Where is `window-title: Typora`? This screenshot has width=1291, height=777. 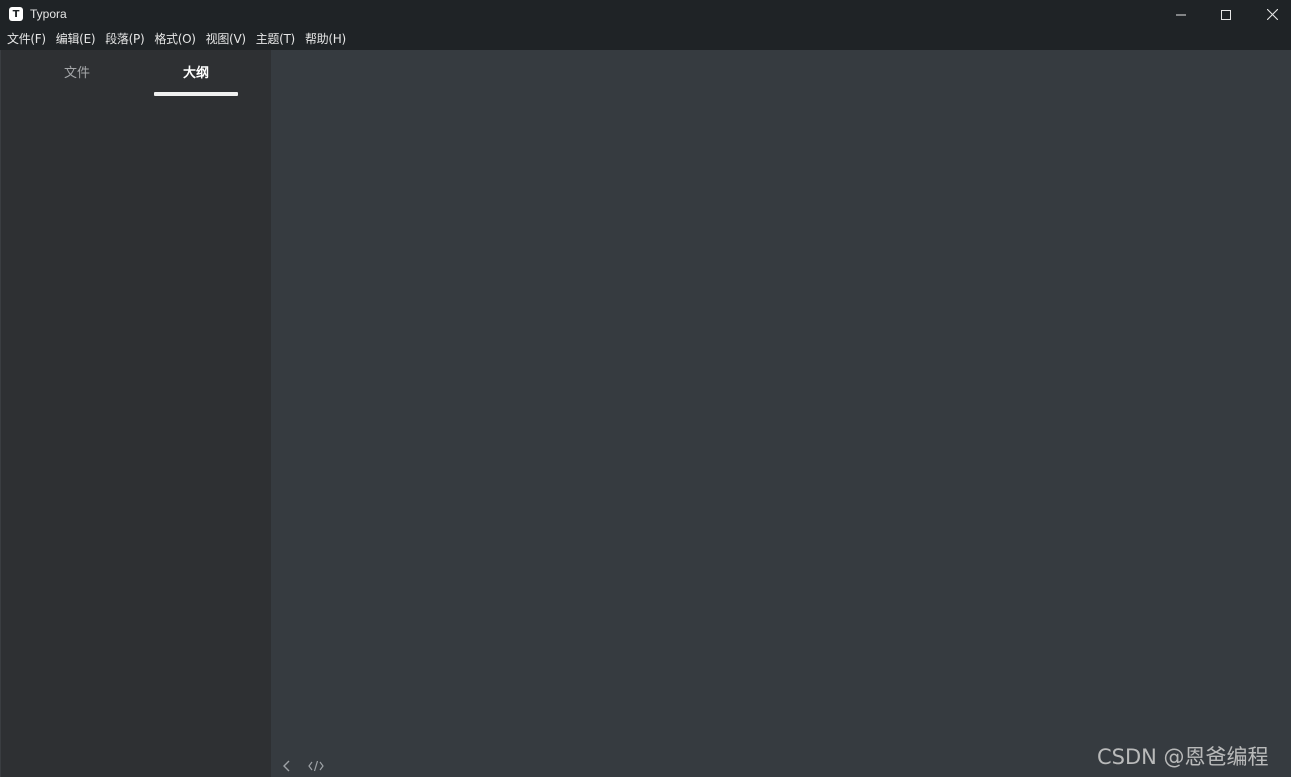
window-title: Typora is located at coordinates (48, 14).